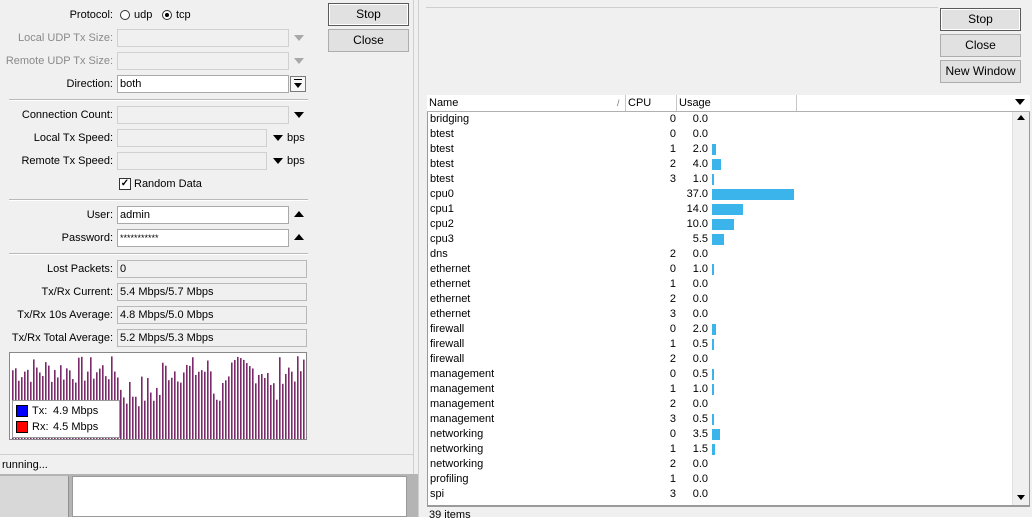  I want to click on scroll-down-icon, so click(1021, 497).